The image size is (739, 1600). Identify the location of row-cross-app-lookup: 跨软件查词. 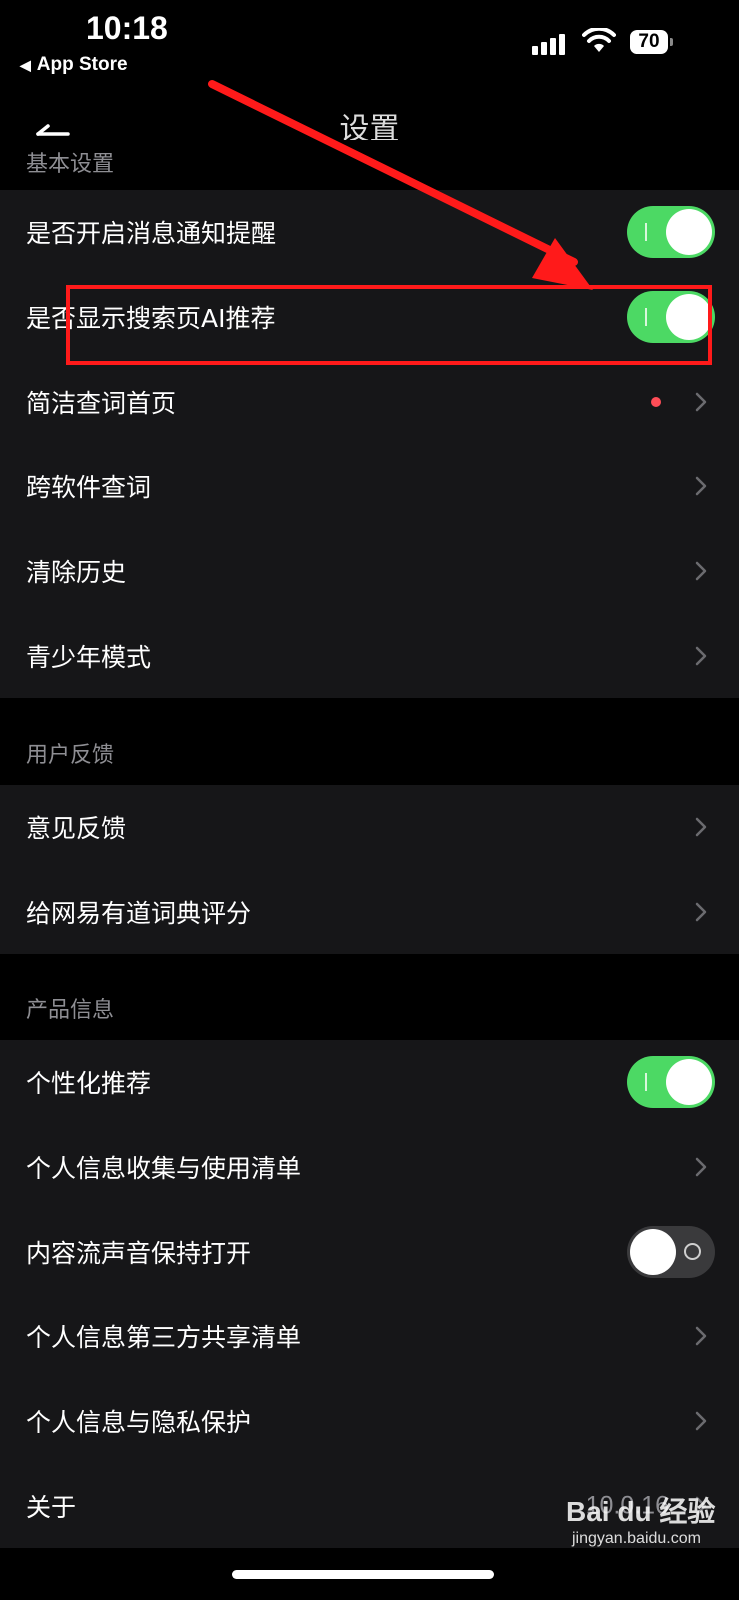
(369, 486).